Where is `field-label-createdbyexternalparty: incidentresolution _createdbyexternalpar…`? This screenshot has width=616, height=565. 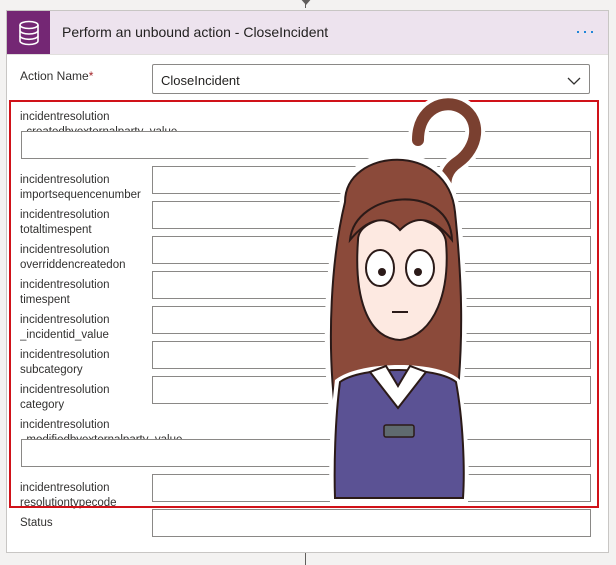 field-label-createdbyexternalparty: incidentresolution _createdbyexternalpar… is located at coordinates (99, 122).